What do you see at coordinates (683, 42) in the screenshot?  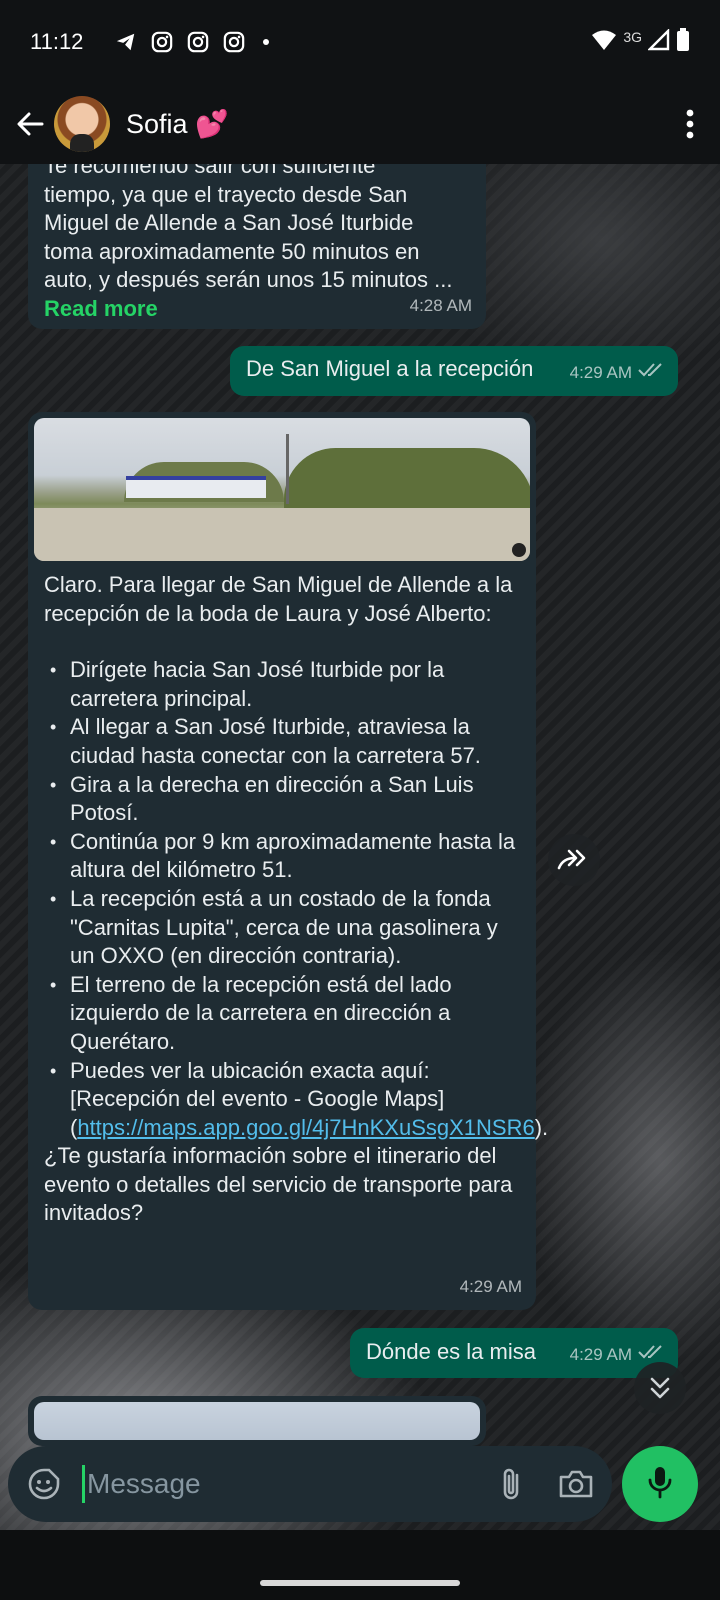 I see `battery-icon` at bounding box center [683, 42].